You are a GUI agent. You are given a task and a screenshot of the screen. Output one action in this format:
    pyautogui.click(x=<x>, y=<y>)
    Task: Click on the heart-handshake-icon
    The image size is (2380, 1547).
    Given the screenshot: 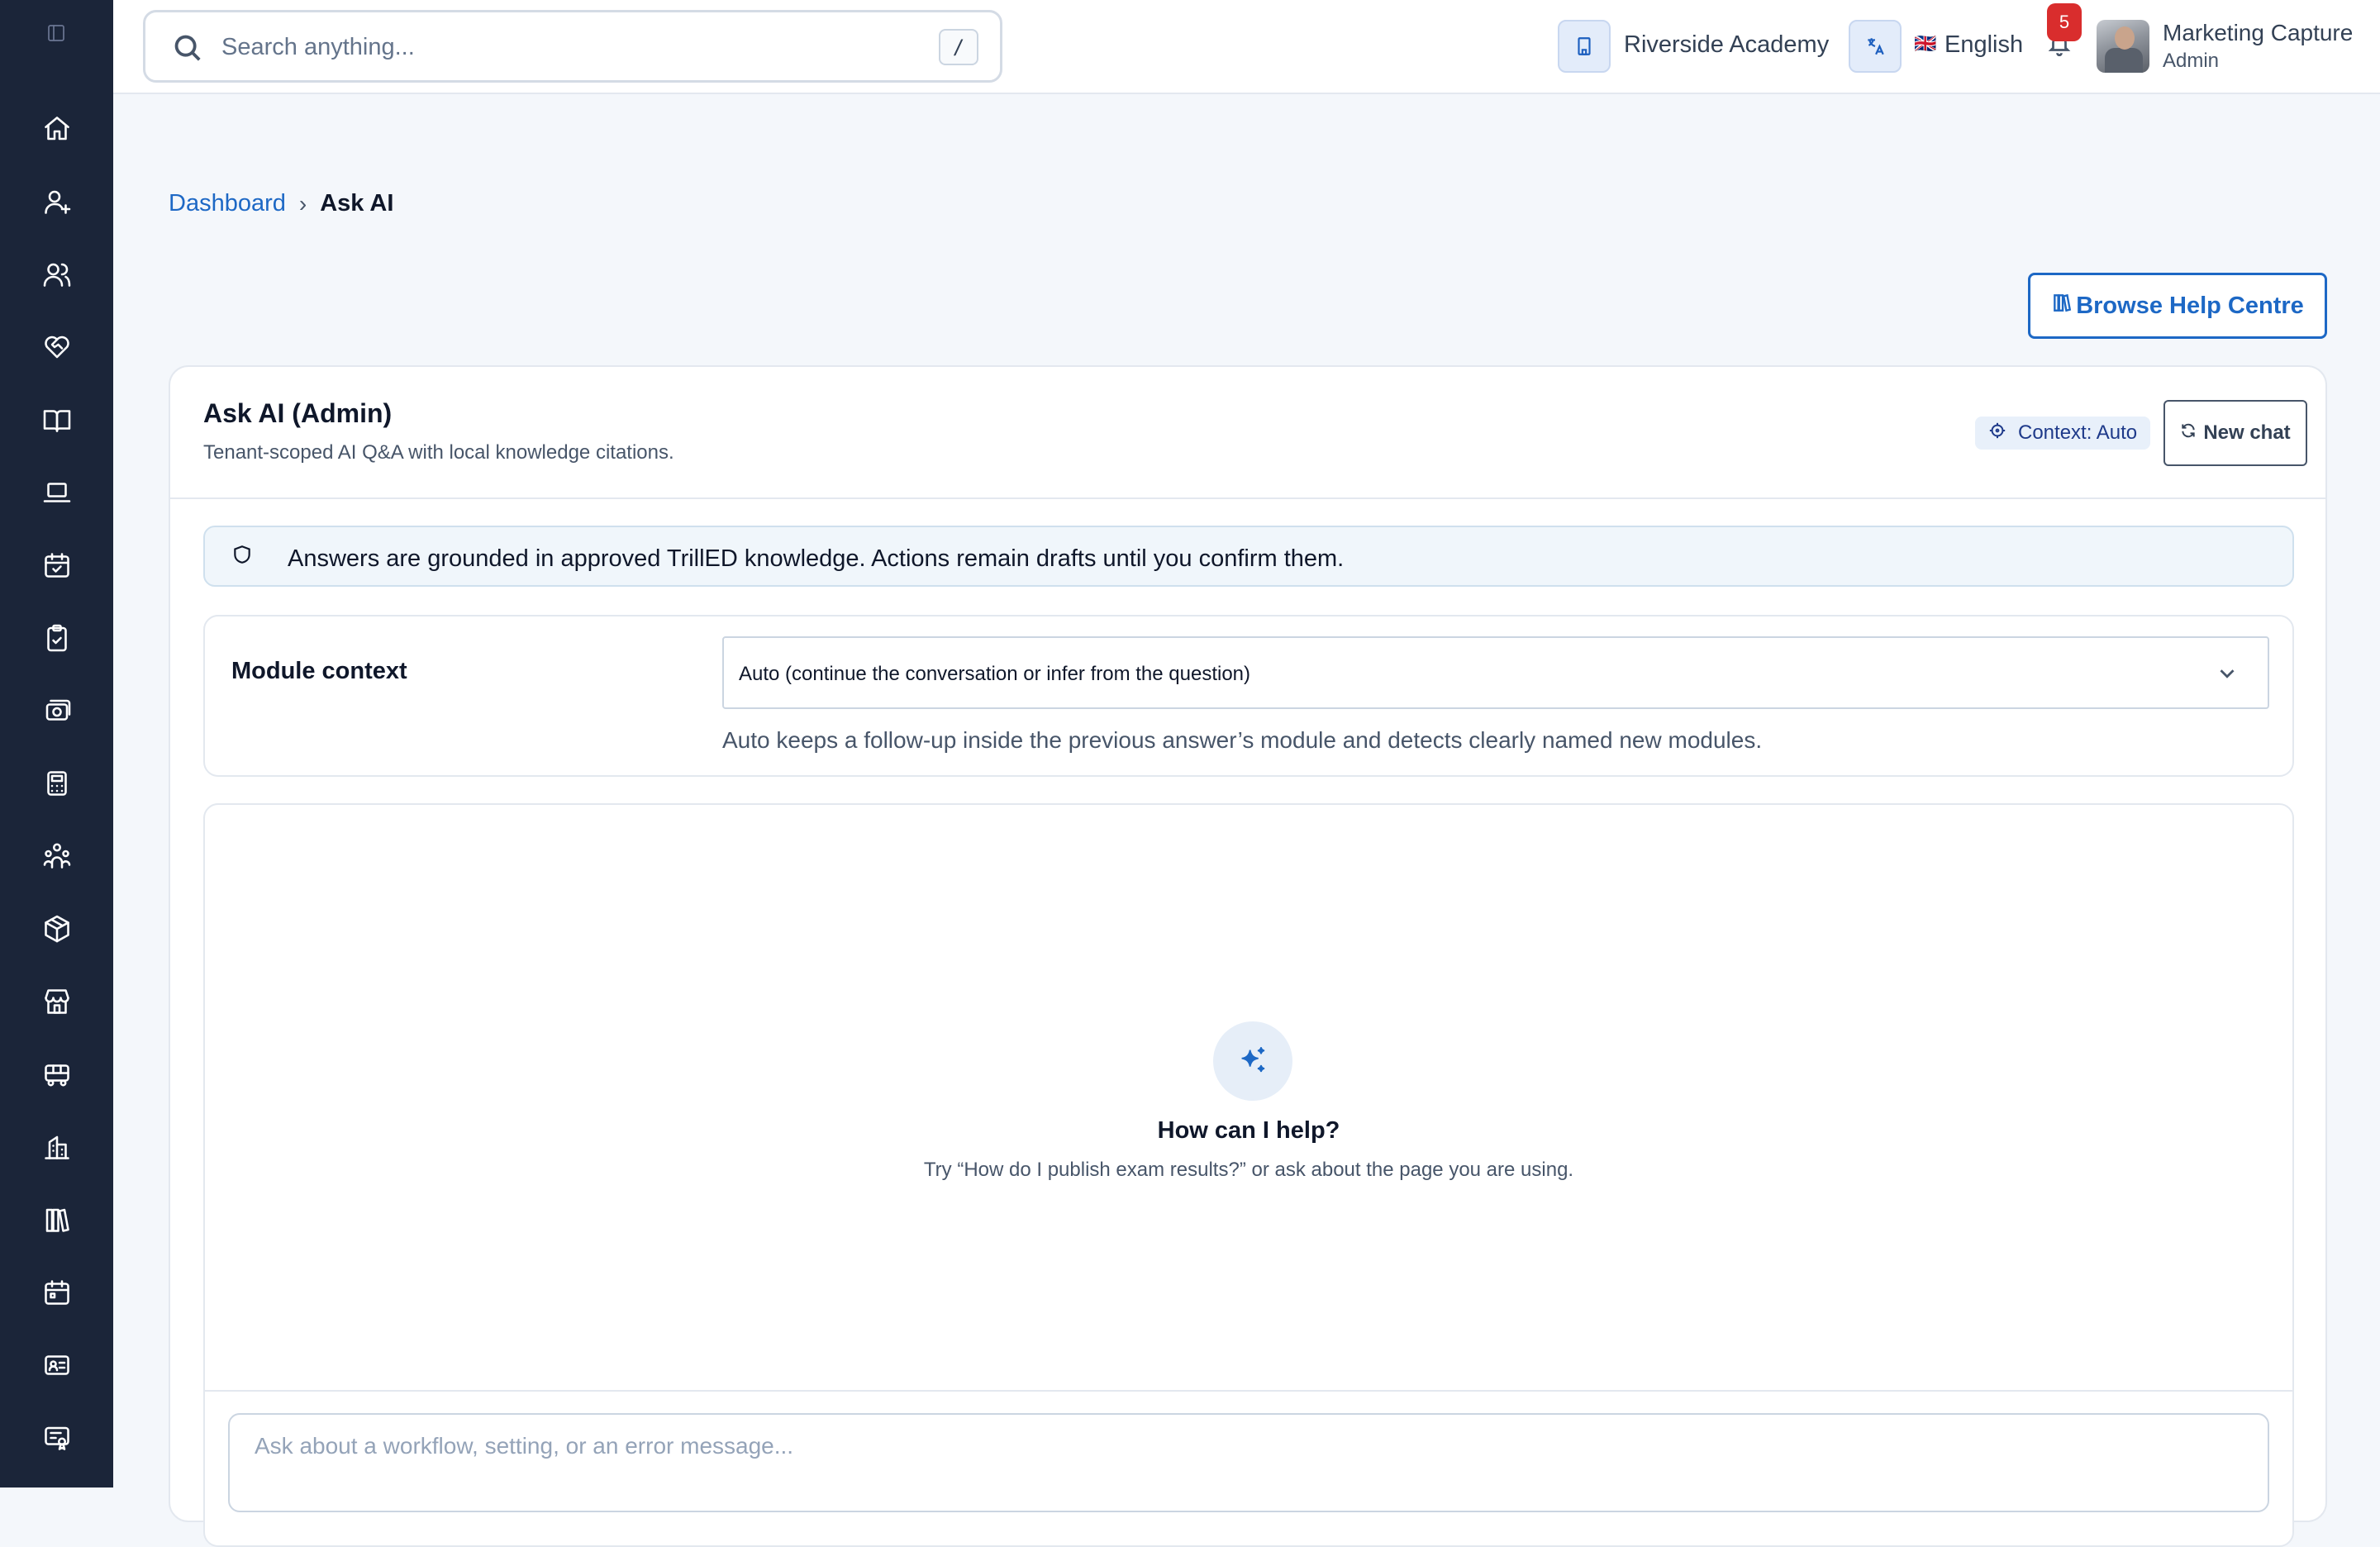 What is the action you would take?
    pyautogui.click(x=57, y=347)
    